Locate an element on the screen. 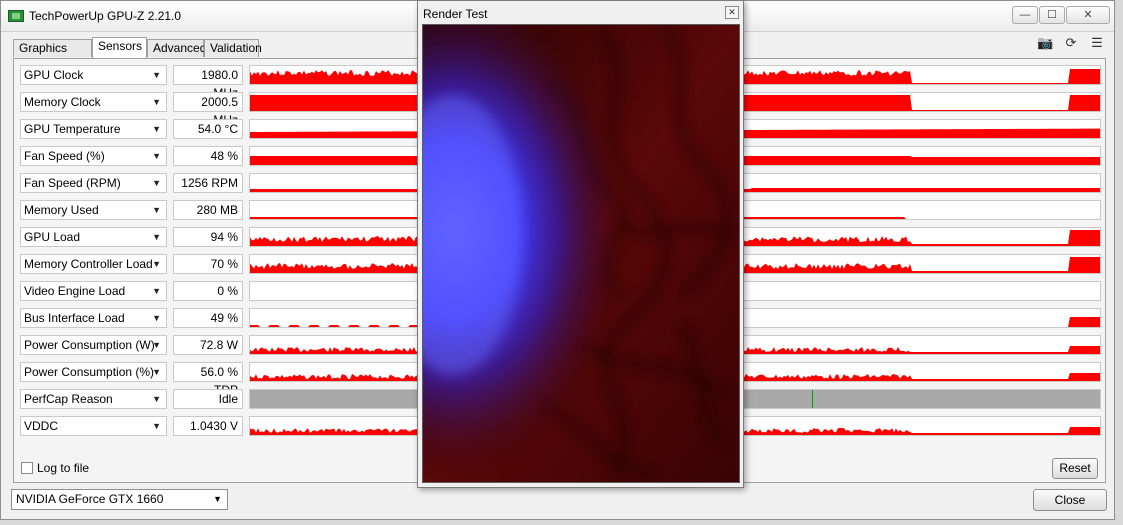  sensor-value: Idle is located at coordinates (208, 399).